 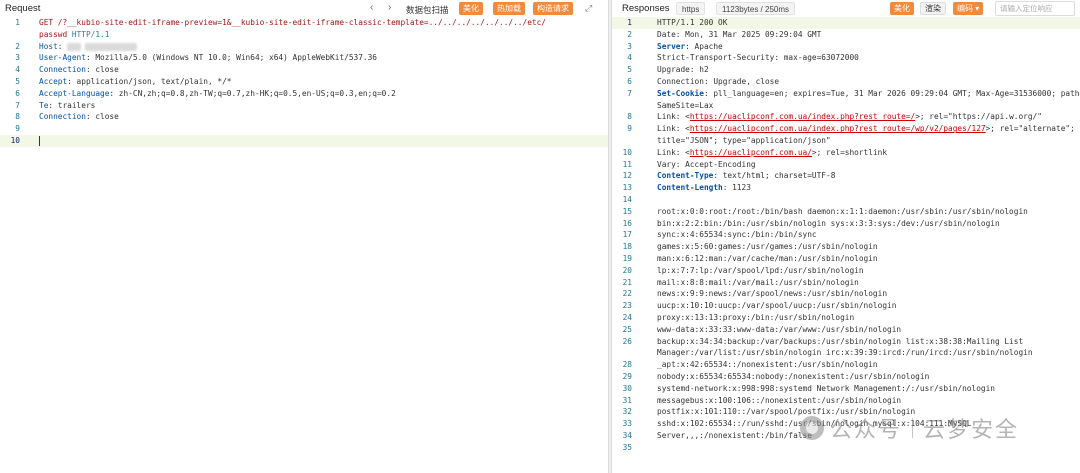 I want to click on expand-icon: ⤢, so click(x=588, y=8).